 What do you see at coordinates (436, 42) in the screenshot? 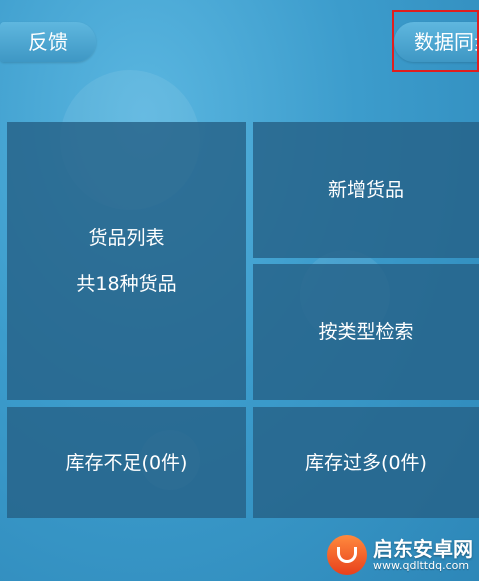
I see `data-sync-button: 数据同步` at bounding box center [436, 42].